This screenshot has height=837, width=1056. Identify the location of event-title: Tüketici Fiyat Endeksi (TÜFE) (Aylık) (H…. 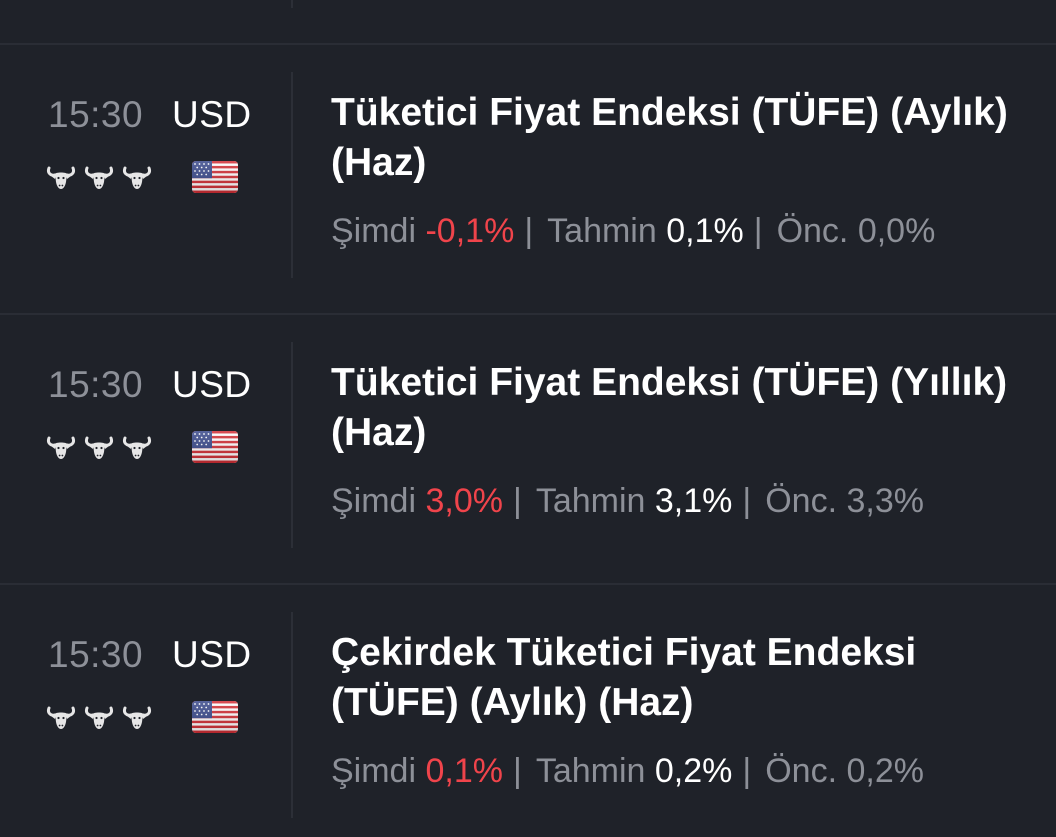
(669, 137).